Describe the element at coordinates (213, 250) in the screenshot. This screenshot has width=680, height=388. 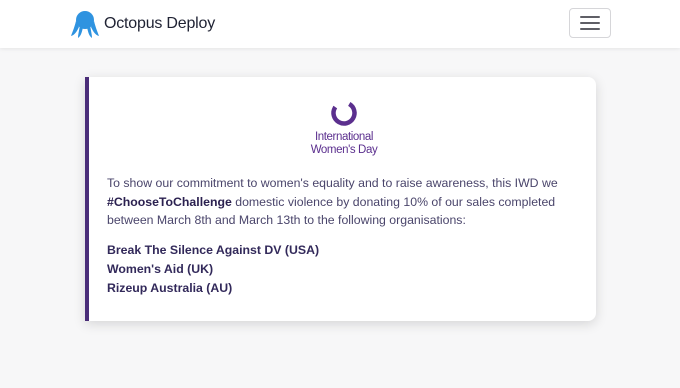
I see `organisation-item: Break The Silence Against DV (USA)` at that location.